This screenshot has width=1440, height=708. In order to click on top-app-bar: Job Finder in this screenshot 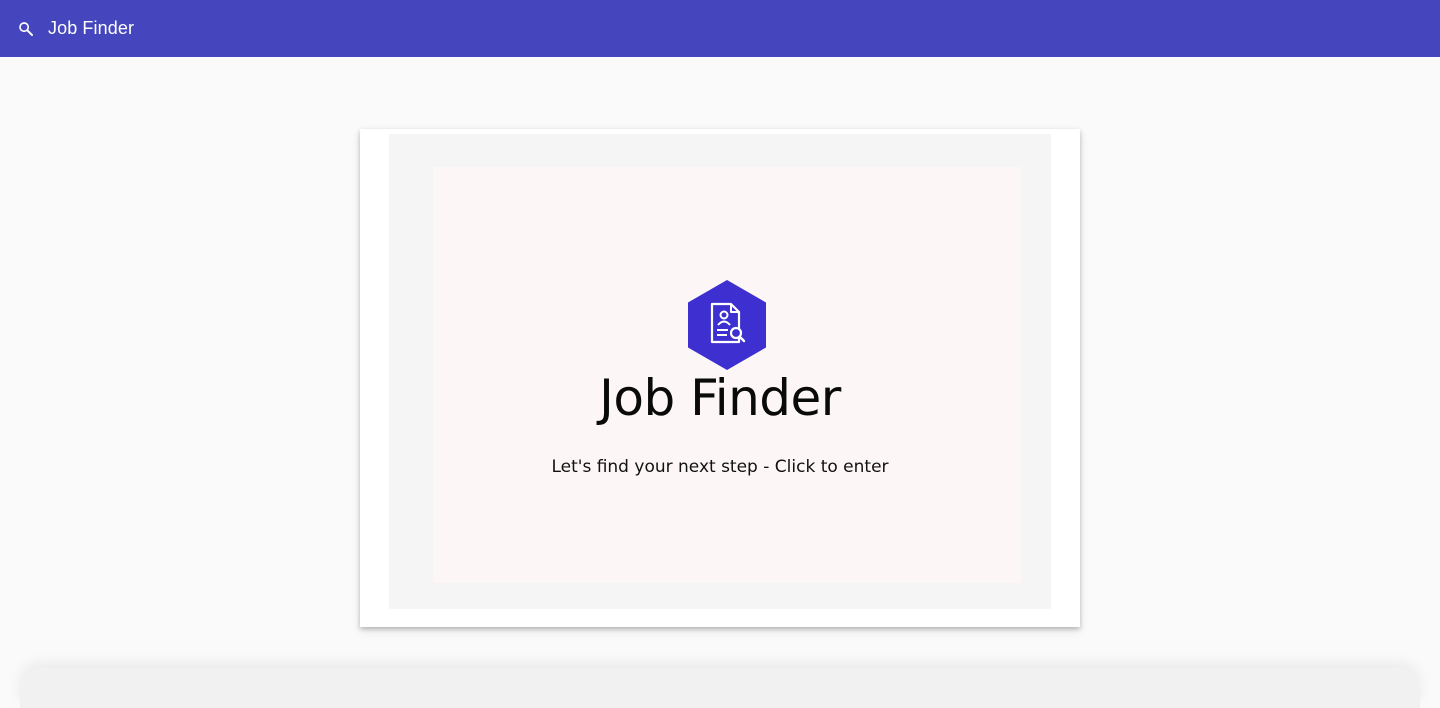, I will do `click(720, 28)`.